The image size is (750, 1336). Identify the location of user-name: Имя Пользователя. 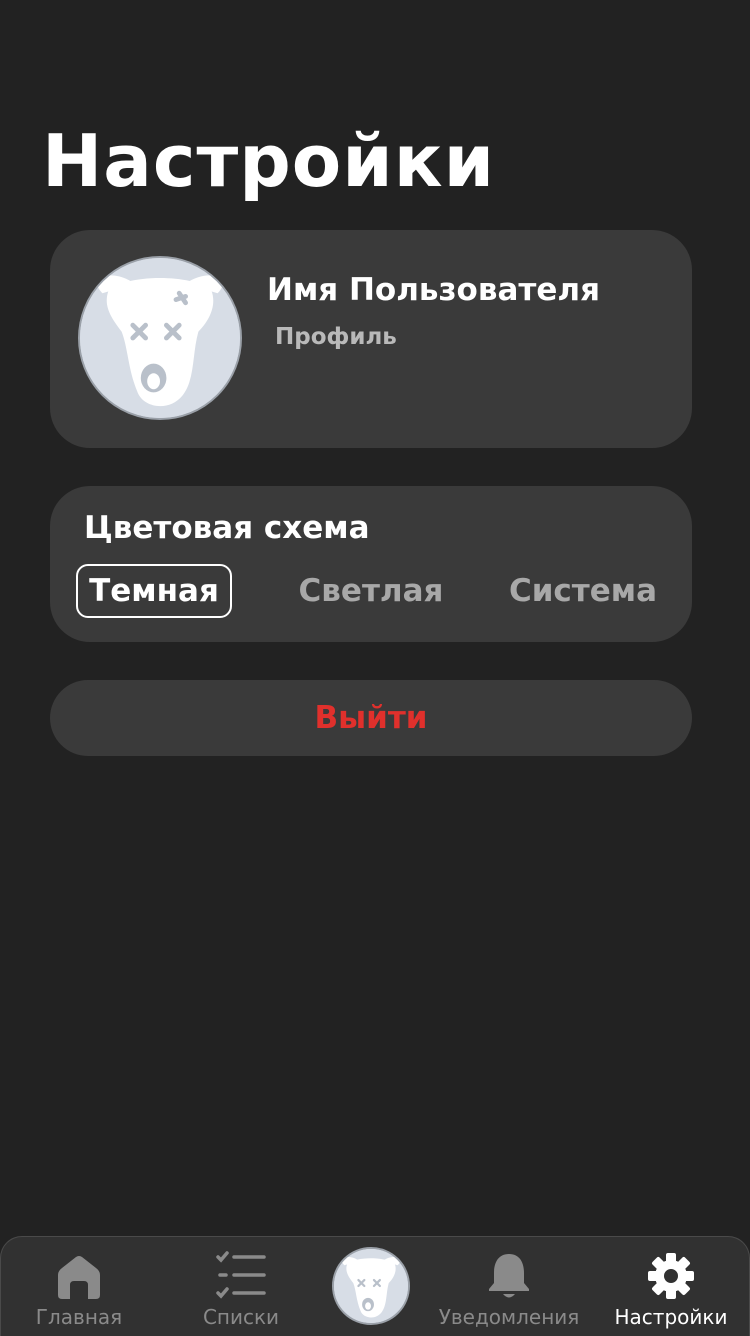
(433, 290).